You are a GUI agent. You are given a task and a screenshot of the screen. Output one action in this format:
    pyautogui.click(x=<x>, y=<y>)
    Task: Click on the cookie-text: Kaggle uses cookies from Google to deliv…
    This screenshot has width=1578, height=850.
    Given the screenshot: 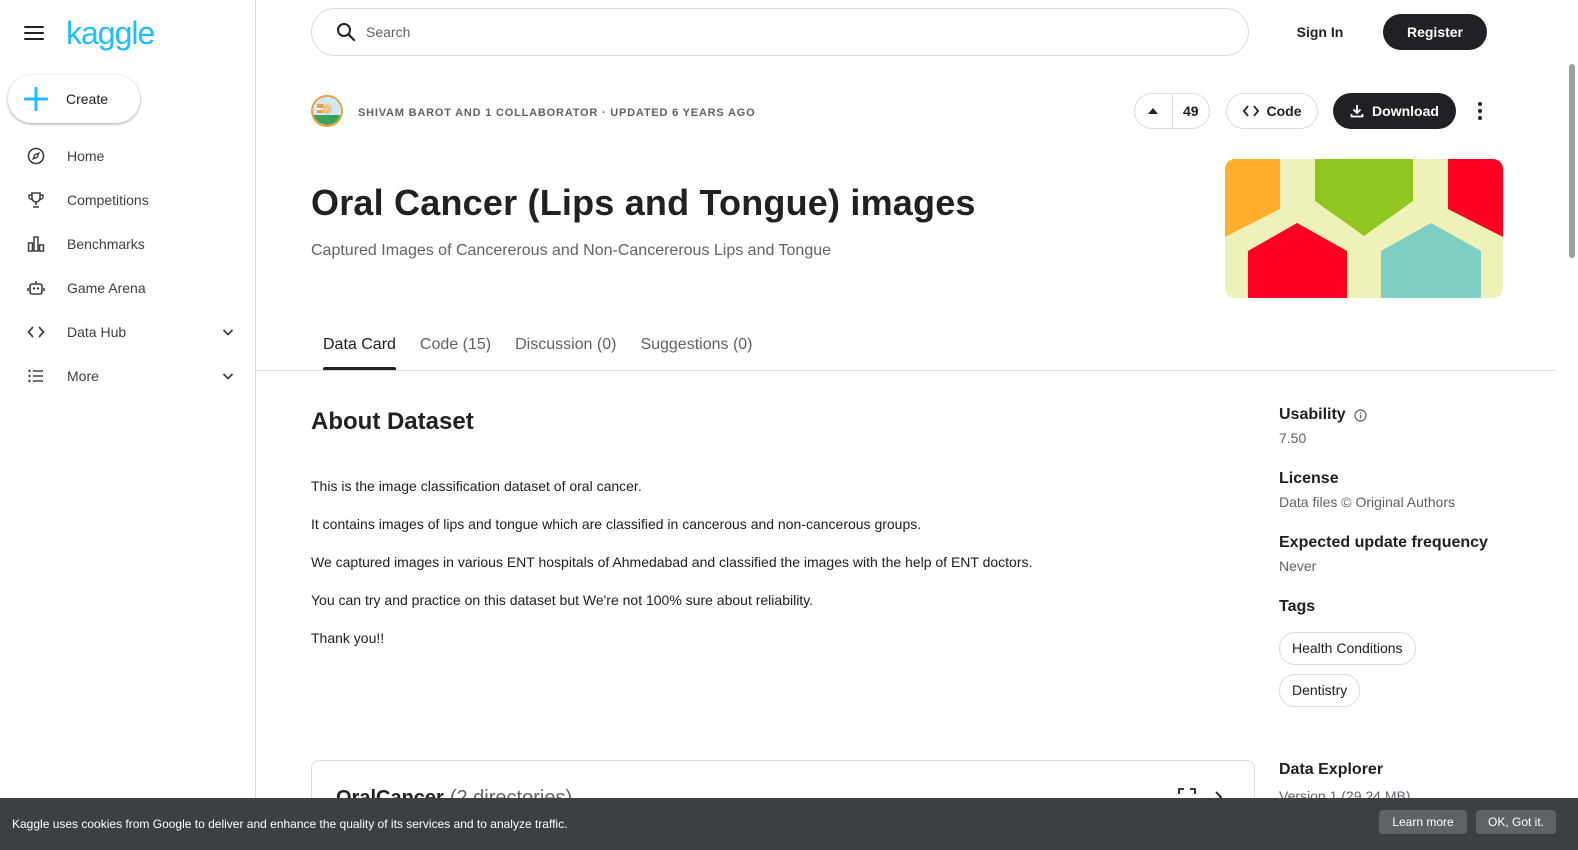 What is the action you would take?
    pyautogui.click(x=290, y=824)
    